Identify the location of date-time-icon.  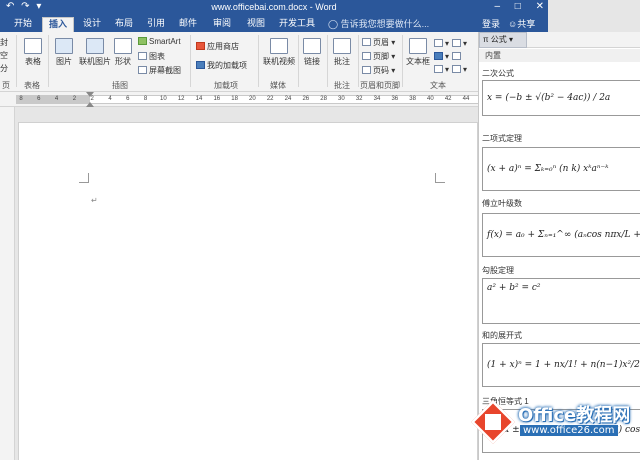
(459, 56).